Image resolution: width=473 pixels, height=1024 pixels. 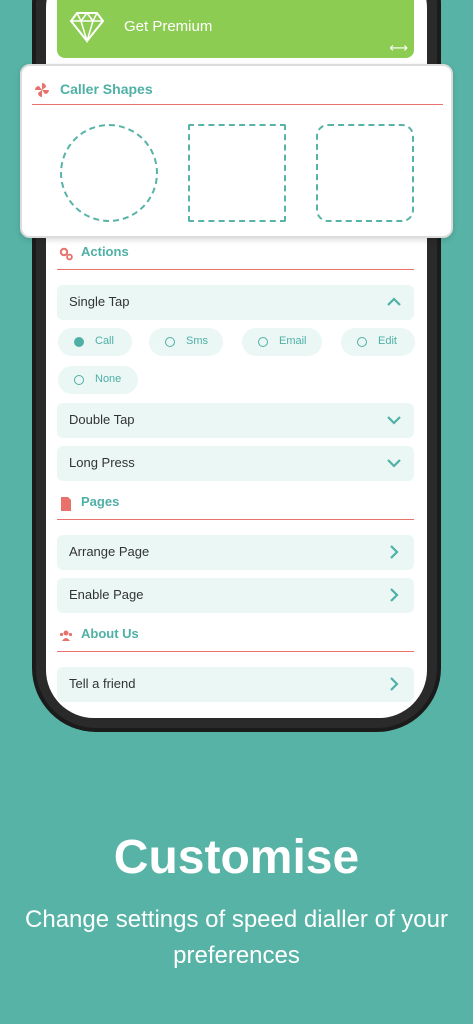 What do you see at coordinates (237, 173) in the screenshot?
I see `square-shape` at bounding box center [237, 173].